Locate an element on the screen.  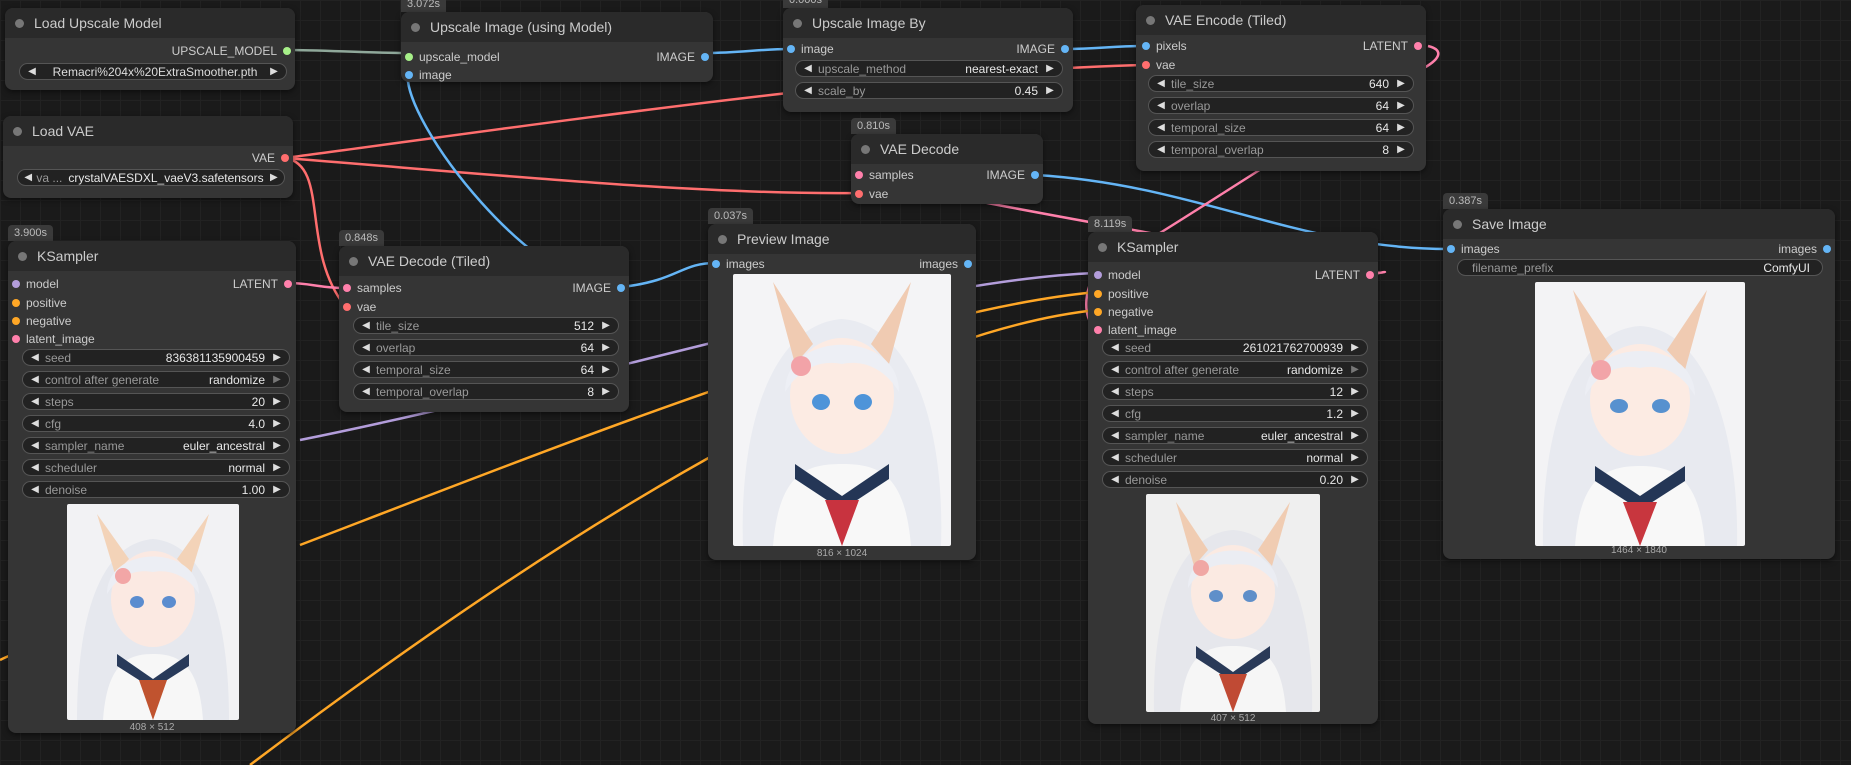
overlap-number: ◀ overlap 64 ▶ is located at coordinates (486, 347).